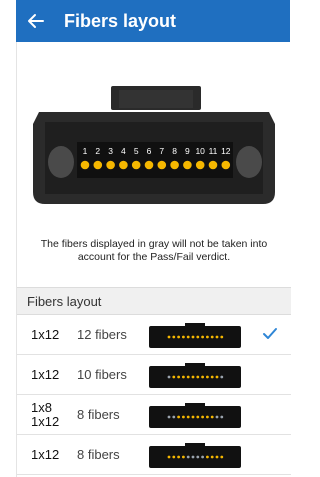 Image resolution: width=320 pixels, height=477 pixels. Describe the element at coordinates (187, 151) in the screenshot. I see `fiber-number: 9` at that location.